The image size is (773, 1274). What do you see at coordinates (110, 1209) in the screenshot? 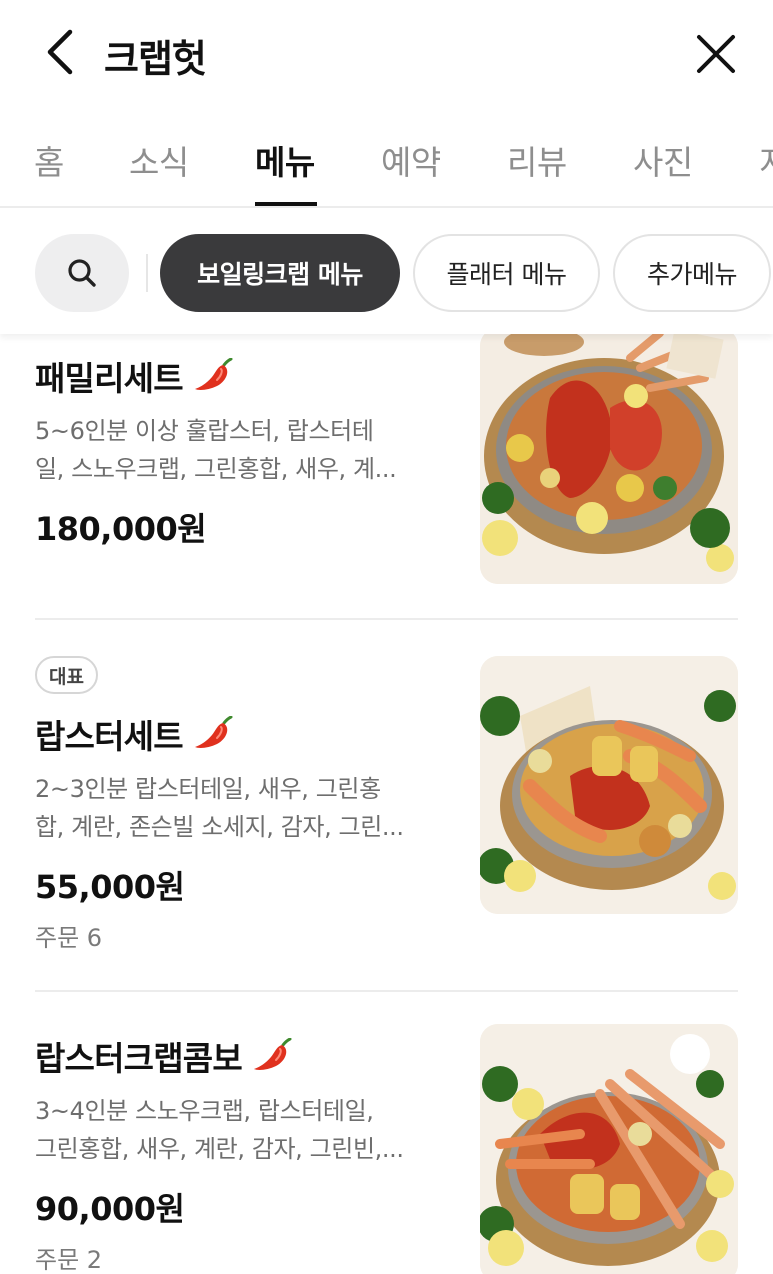
I see `menu-item-price: 90,000원` at bounding box center [110, 1209].